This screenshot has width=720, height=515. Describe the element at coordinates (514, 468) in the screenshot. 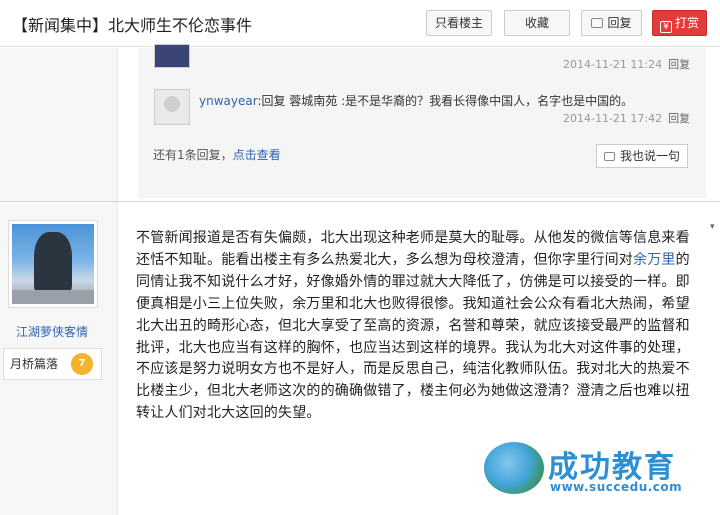

I see `watermark-logo-icon` at that location.